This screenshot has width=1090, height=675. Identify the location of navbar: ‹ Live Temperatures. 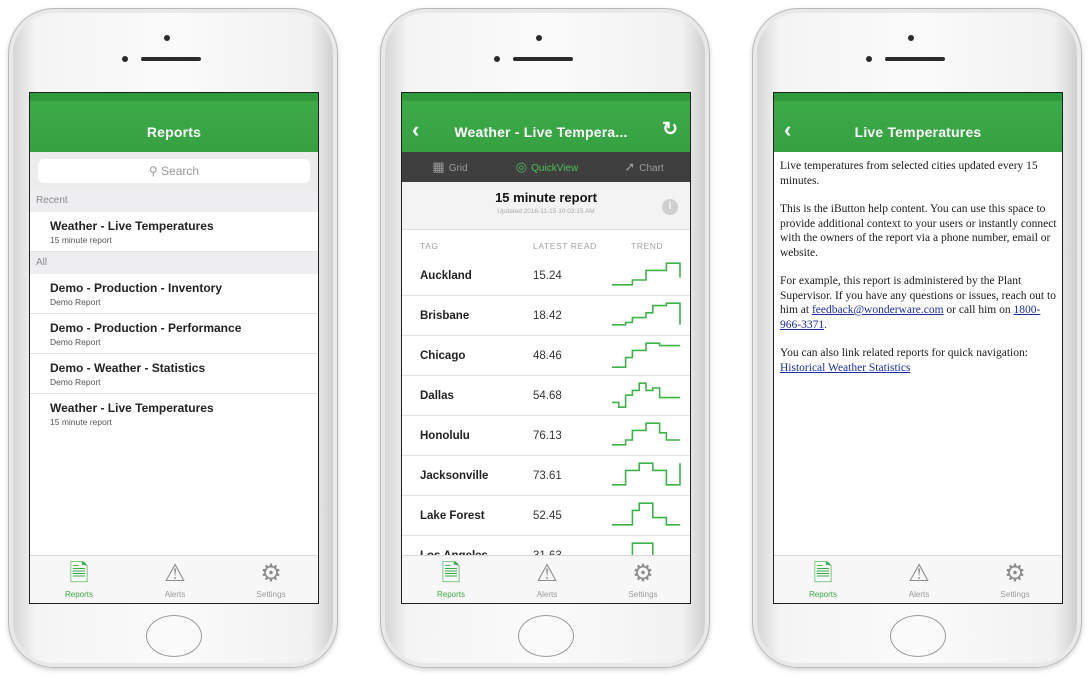
(918, 122).